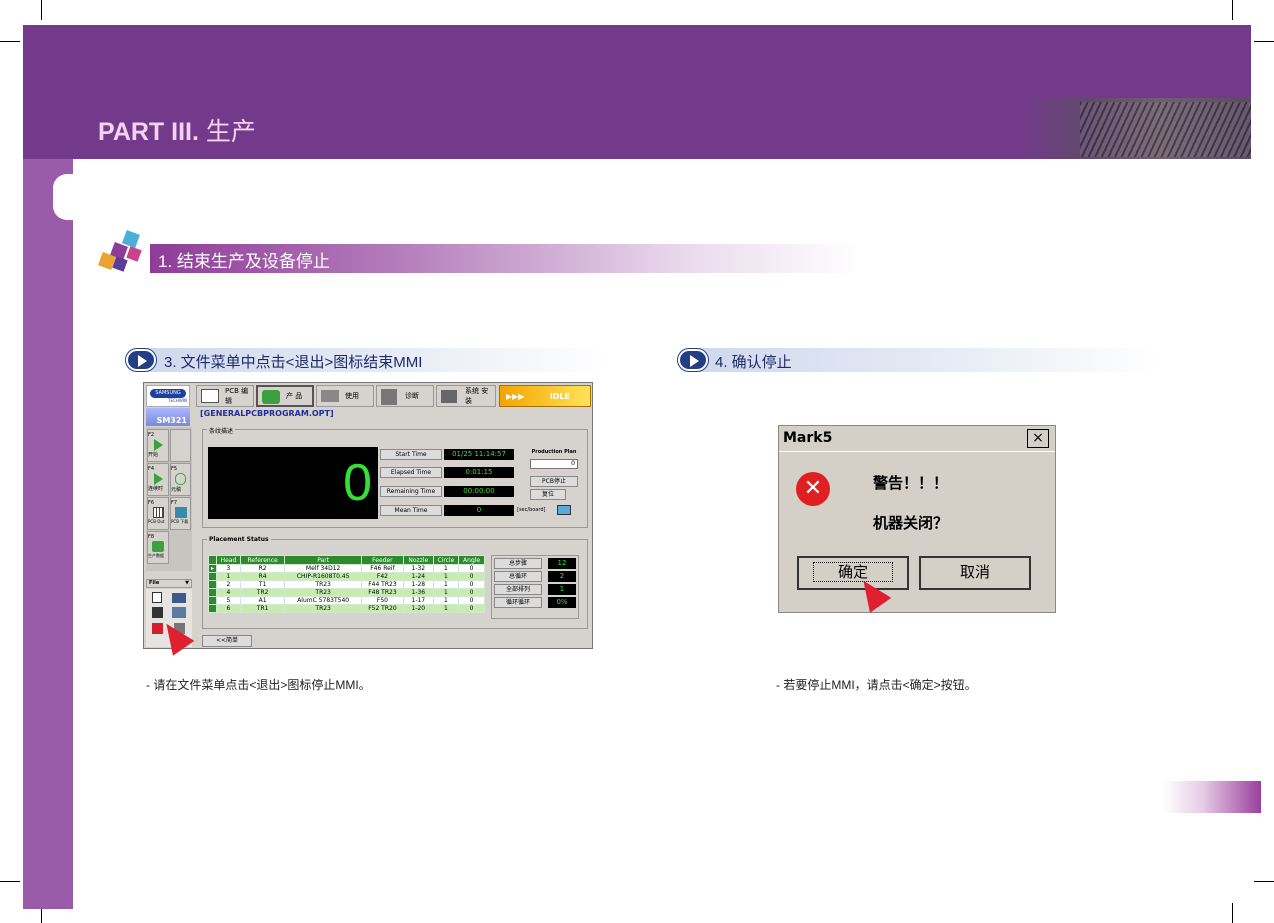  I want to click on mean-time-unit: [sec/board], so click(531, 510).